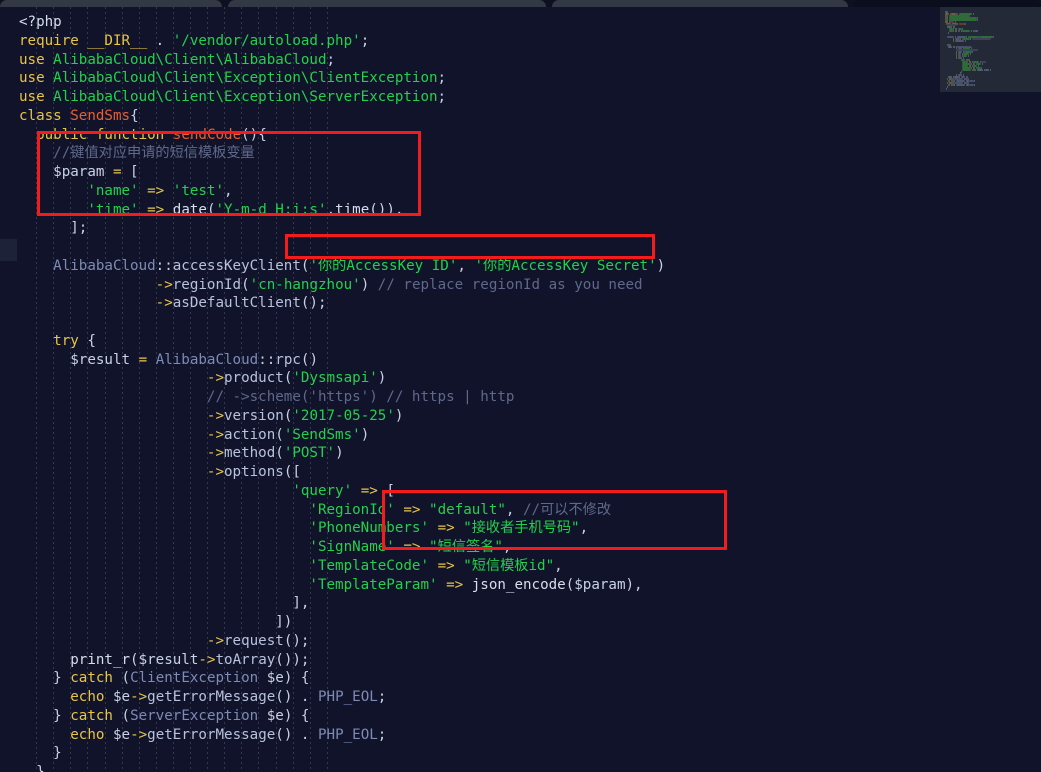 The image size is (1041, 772). Describe the element at coordinates (189, 209) in the screenshot. I see `code-token: date` at that location.